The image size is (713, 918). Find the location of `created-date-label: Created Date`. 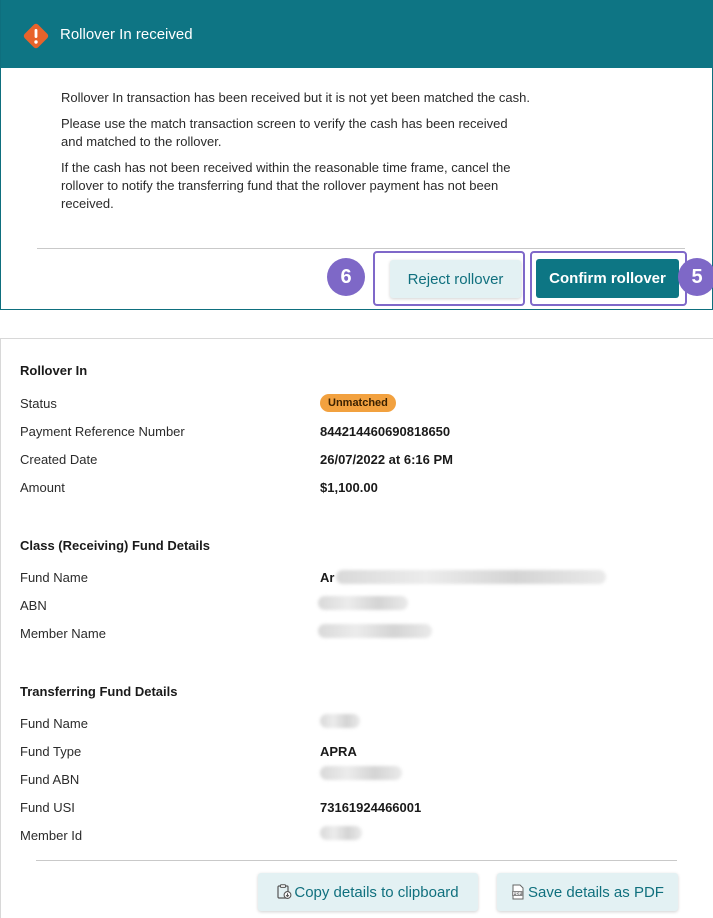

created-date-label: Created Date is located at coordinates (59, 459).